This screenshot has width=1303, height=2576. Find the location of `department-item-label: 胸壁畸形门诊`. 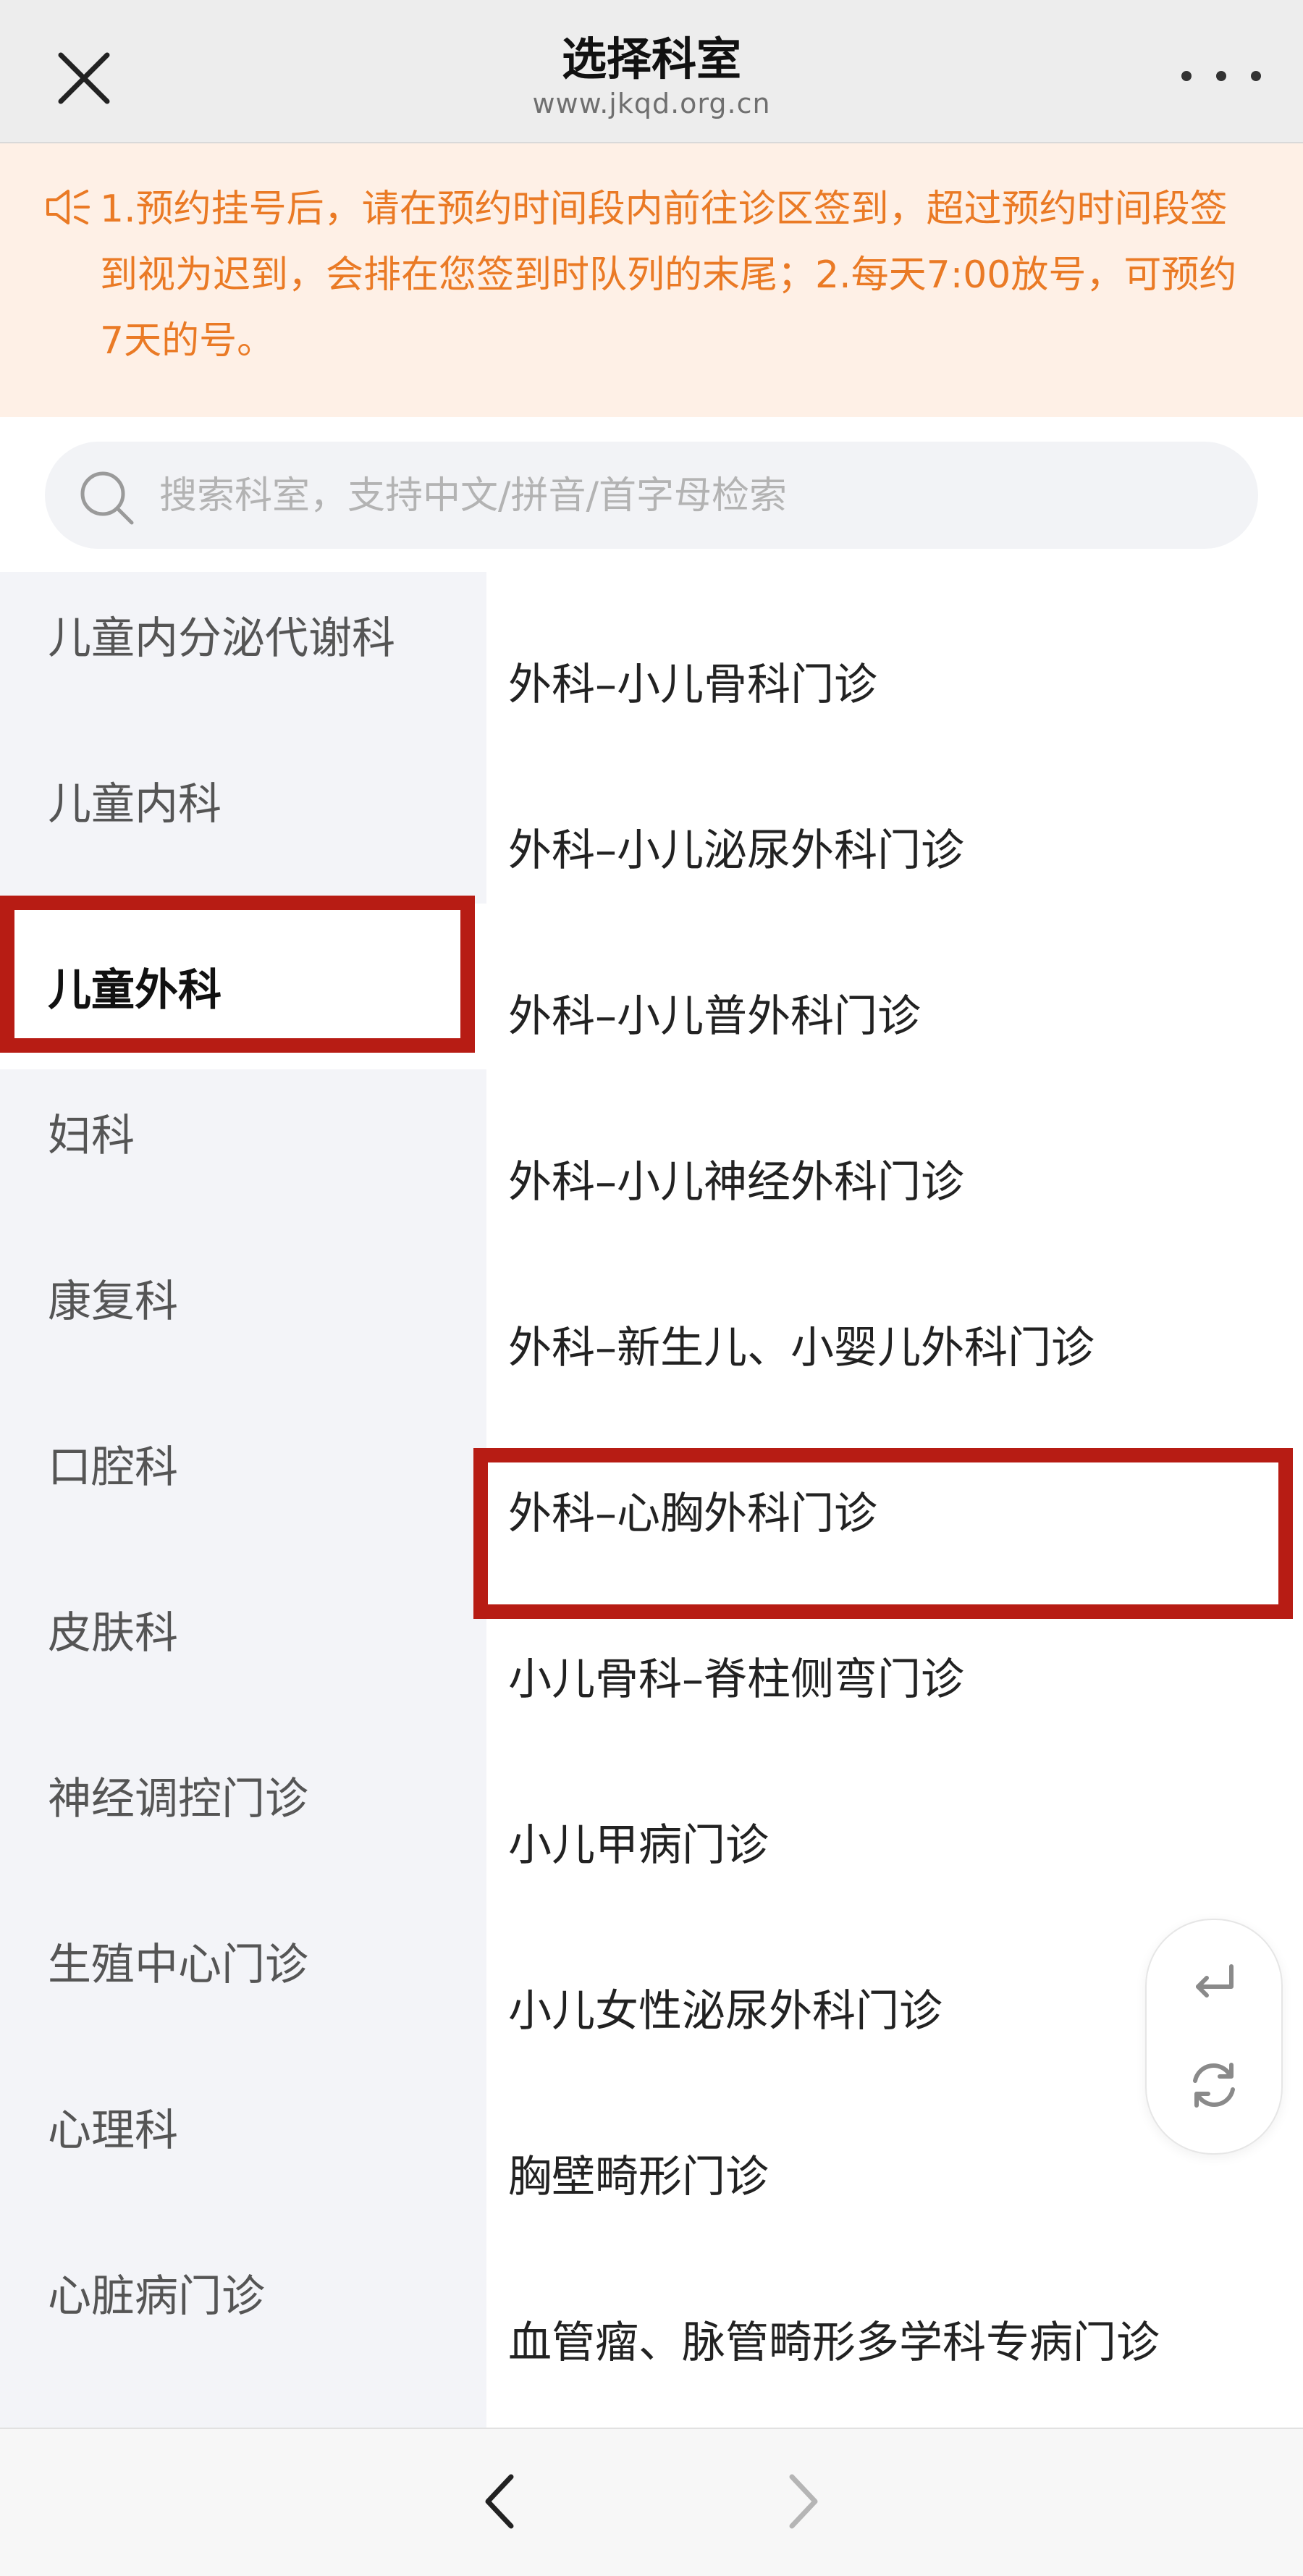

department-item-label: 胸壁畸形门诊 is located at coordinates (638, 2177).